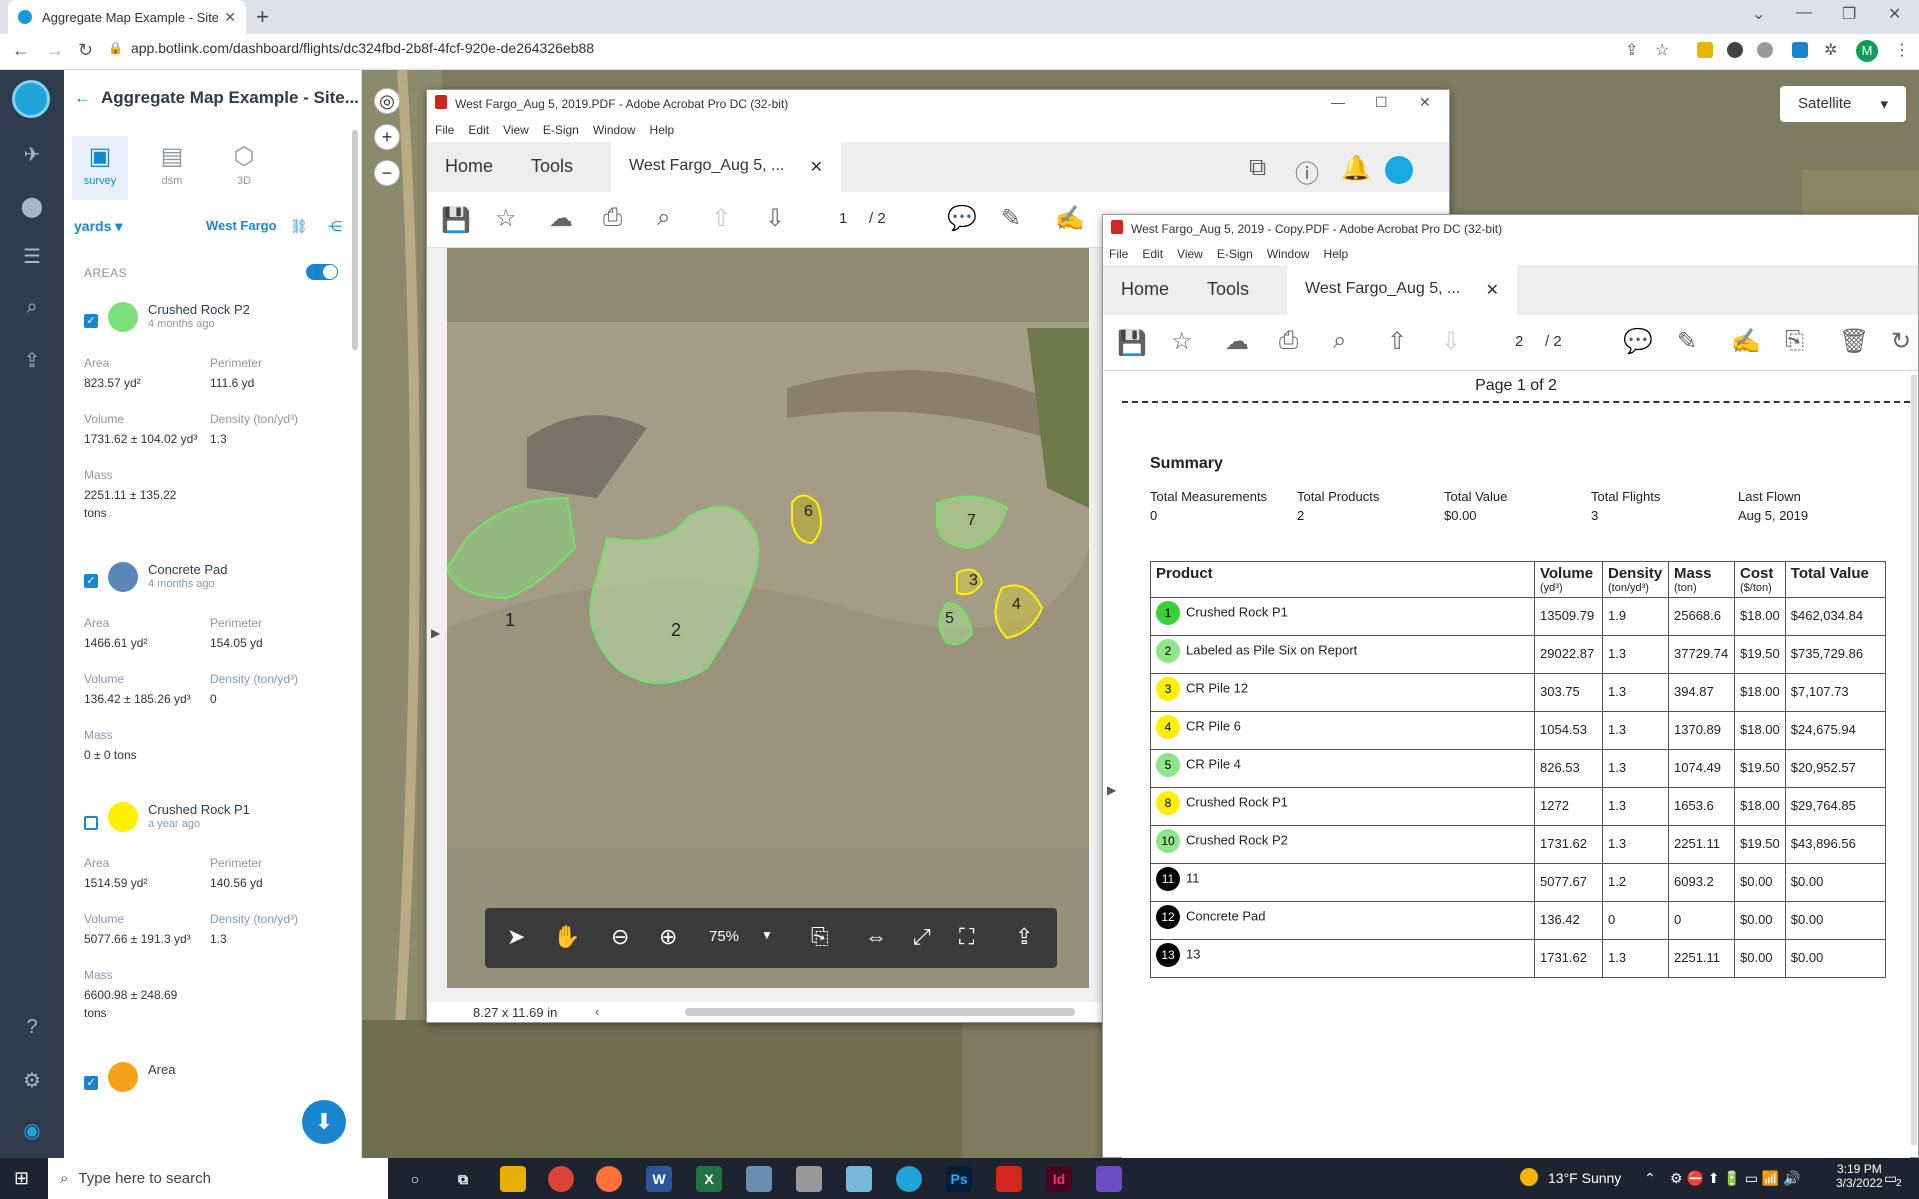  I want to click on settings-gear-icon: ⚙, so click(32, 1080).